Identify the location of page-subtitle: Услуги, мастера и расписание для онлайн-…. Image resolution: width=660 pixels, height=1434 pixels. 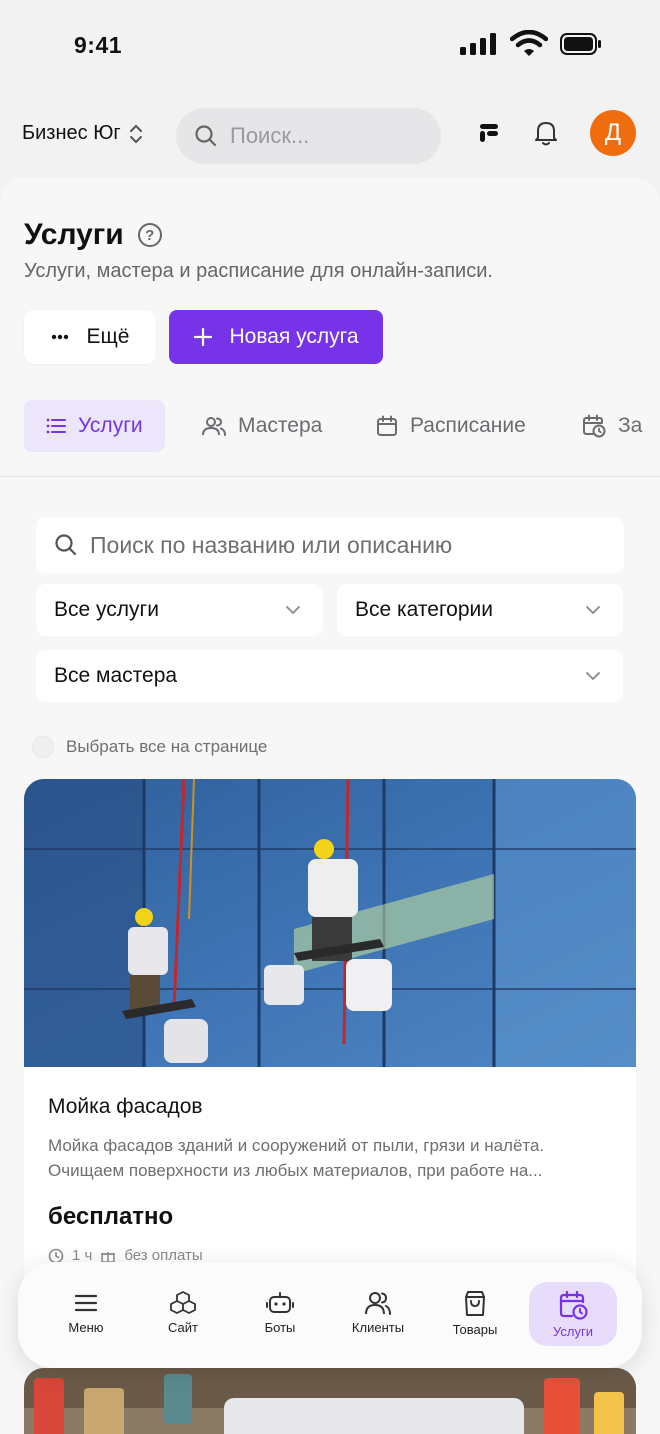
(258, 271).